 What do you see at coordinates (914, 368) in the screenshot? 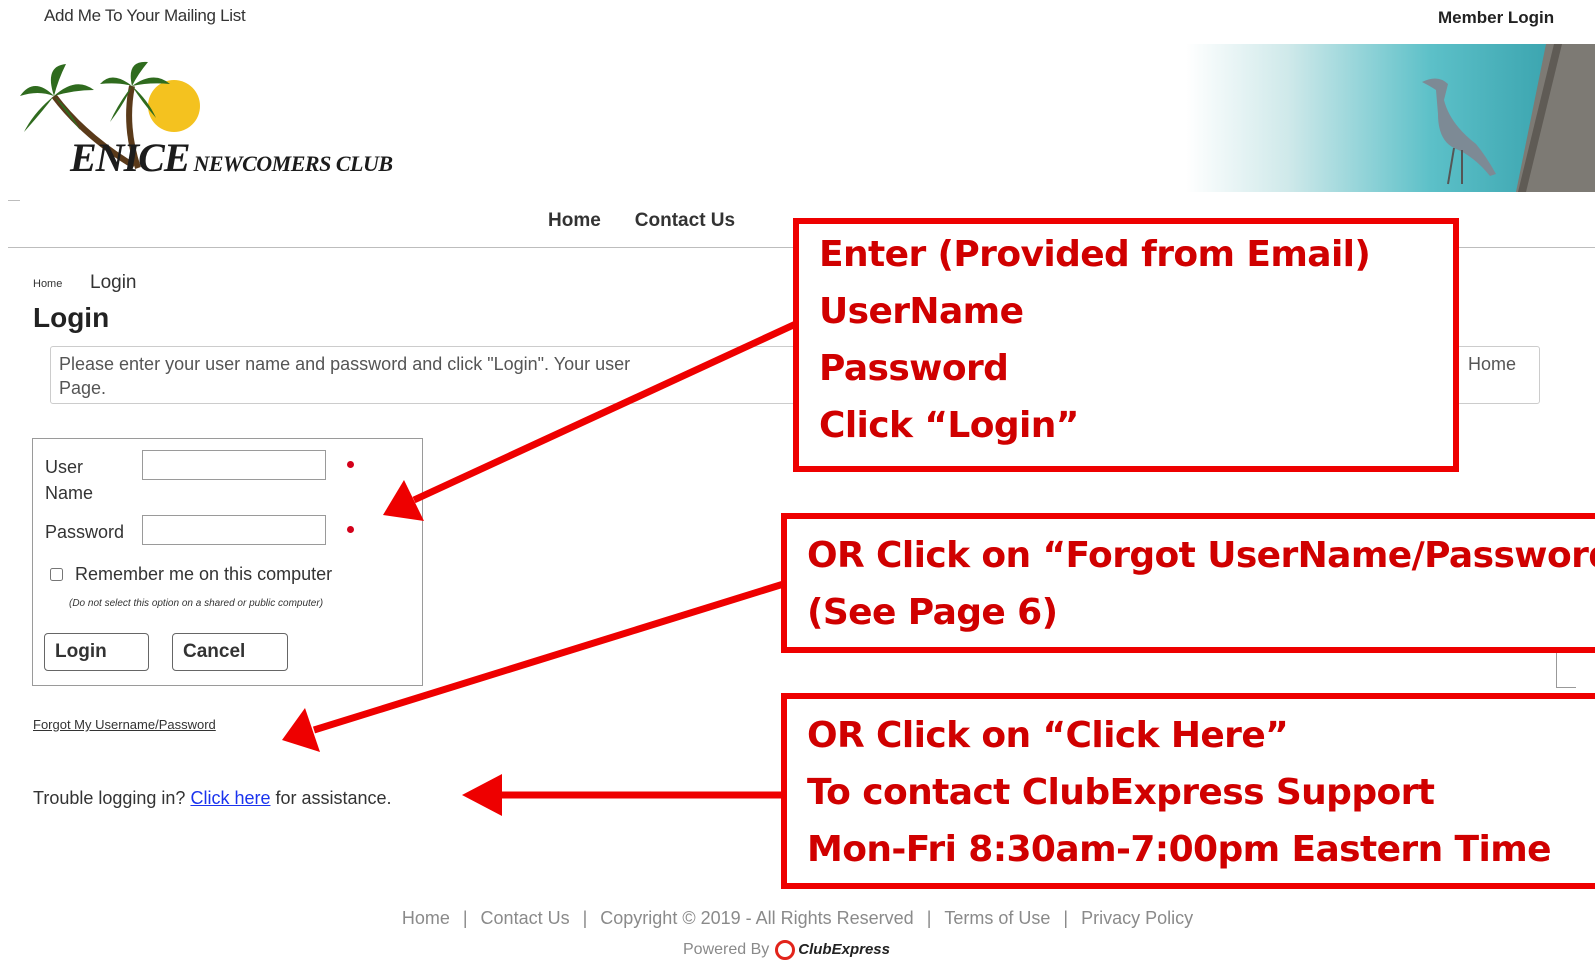
I see `callout-line: Password` at bounding box center [914, 368].